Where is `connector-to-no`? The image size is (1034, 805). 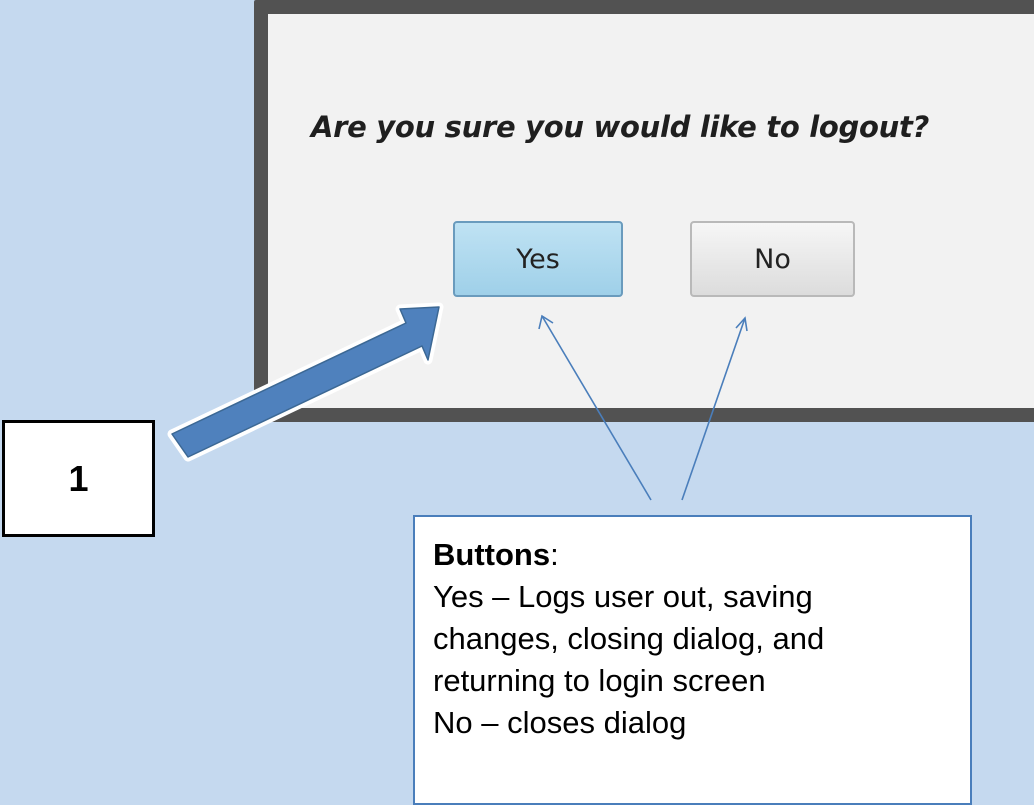 connector-to-no is located at coordinates (713, 409).